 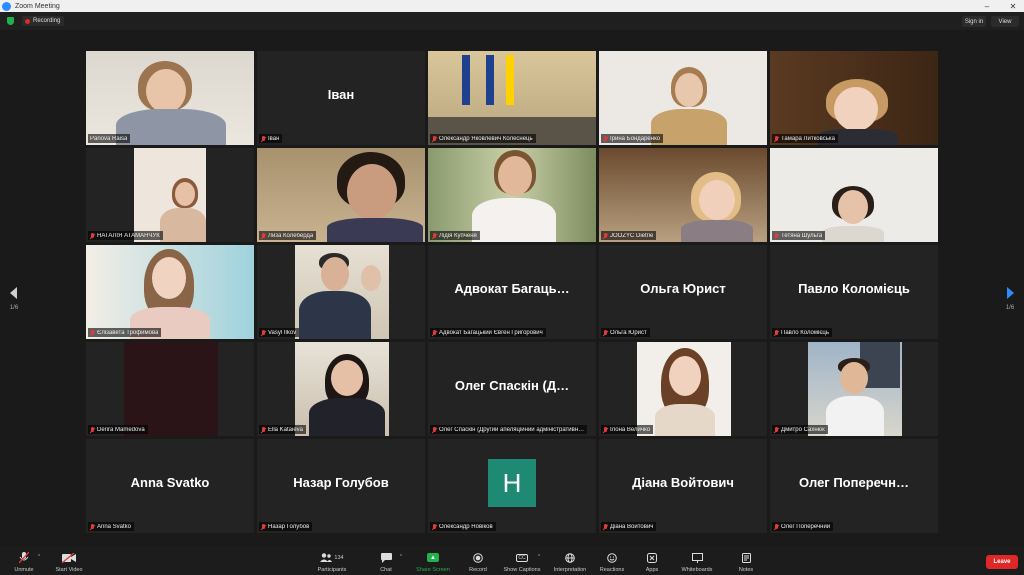 What do you see at coordinates (341, 195) in the screenshot?
I see `participant-tile: Лиза Колеберда` at bounding box center [341, 195].